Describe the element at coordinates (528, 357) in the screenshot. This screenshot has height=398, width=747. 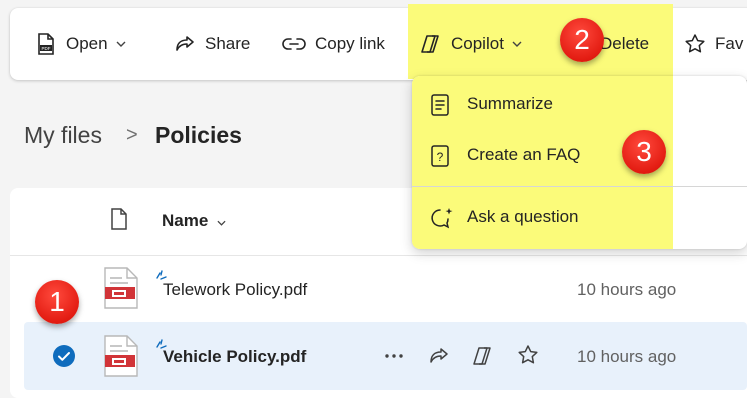
I see `favorite-star-icon` at that location.